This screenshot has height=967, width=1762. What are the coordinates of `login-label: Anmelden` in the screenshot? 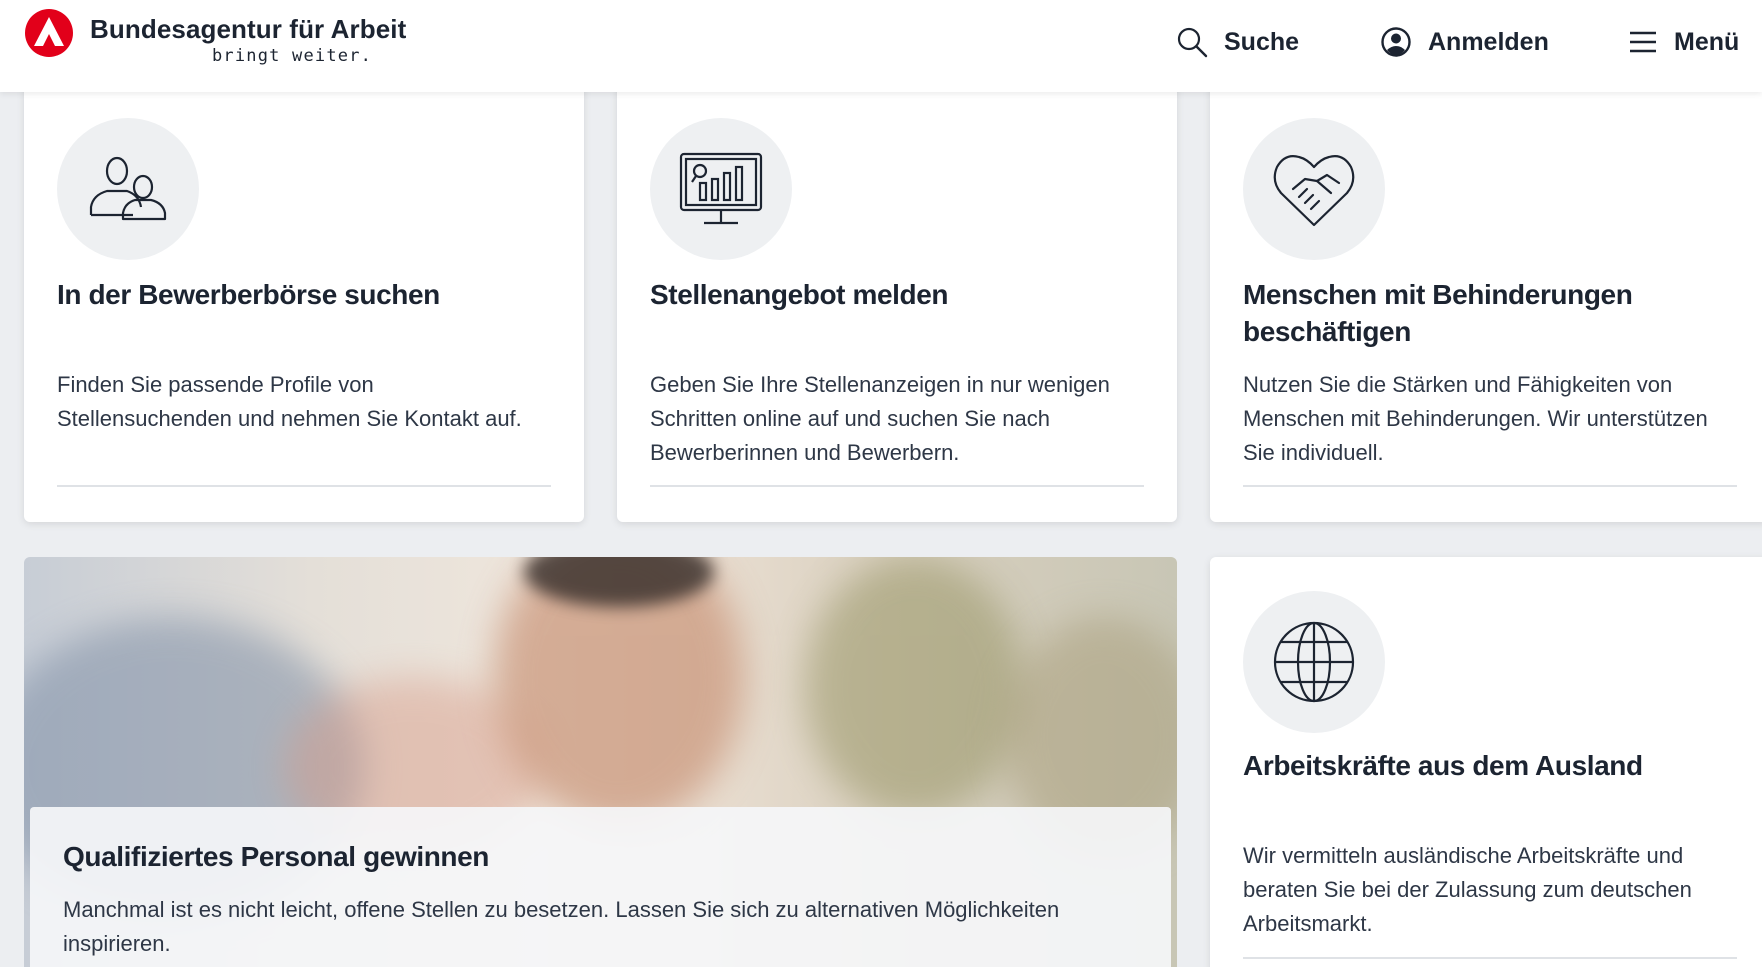 It's located at (1488, 41).